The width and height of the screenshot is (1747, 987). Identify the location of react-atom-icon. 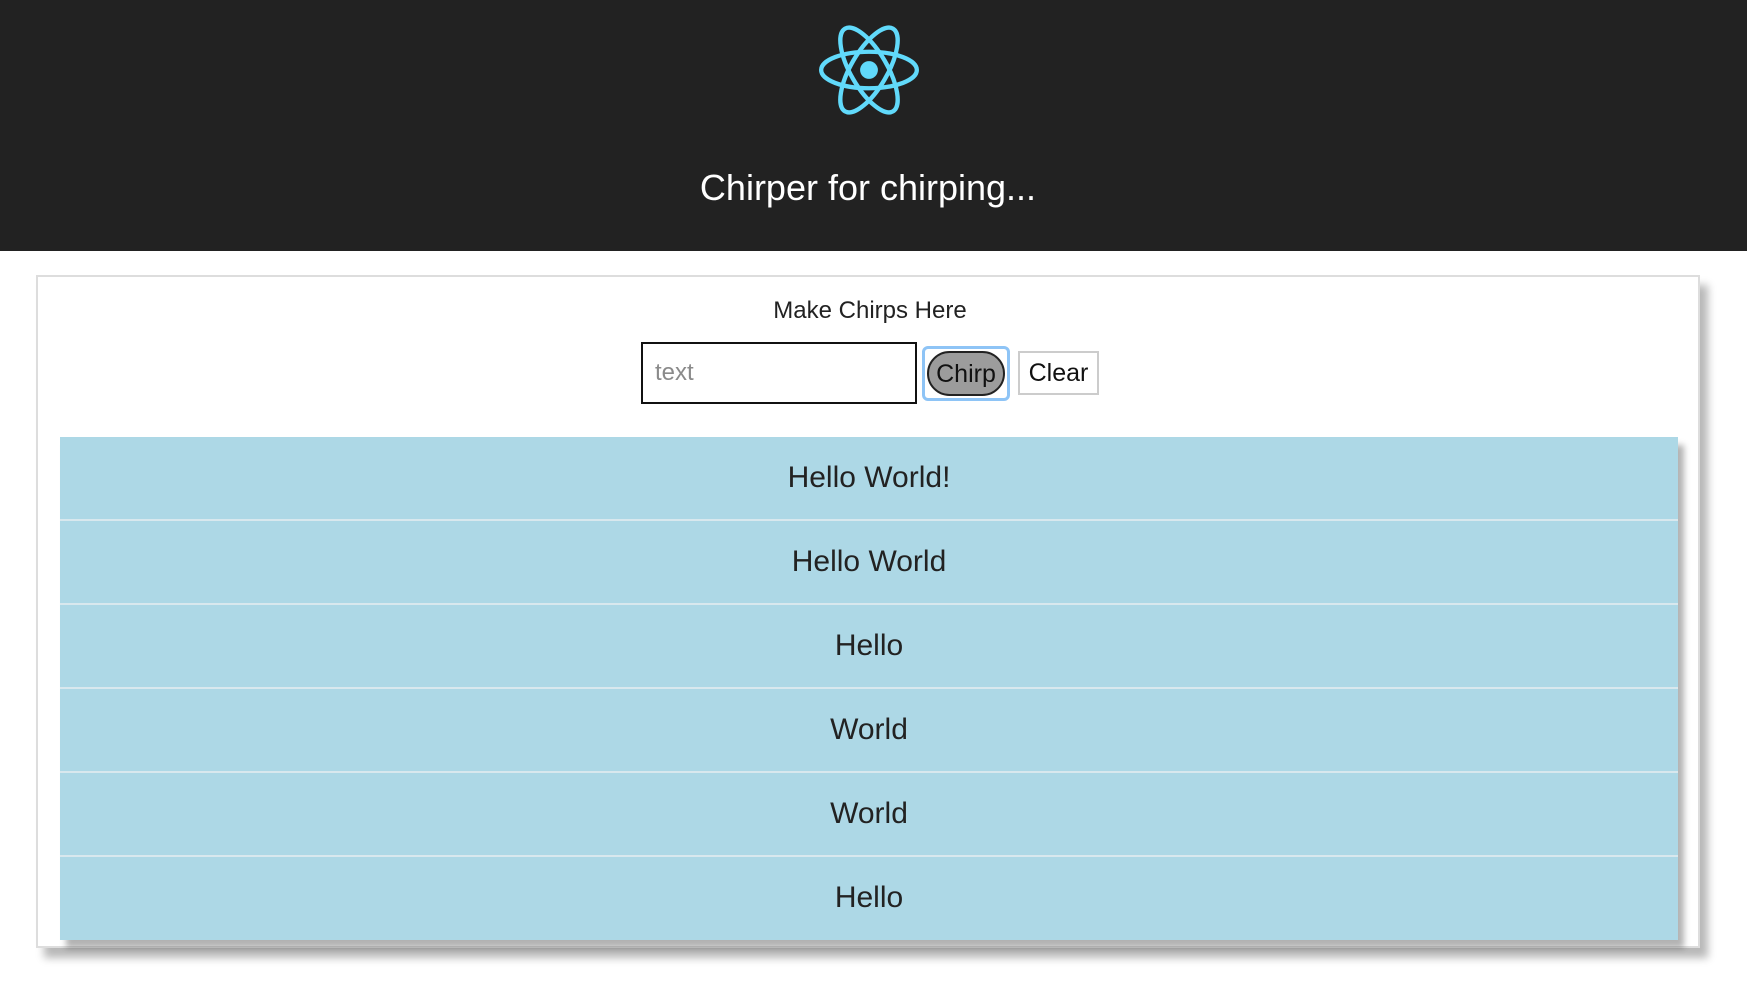
(869, 70).